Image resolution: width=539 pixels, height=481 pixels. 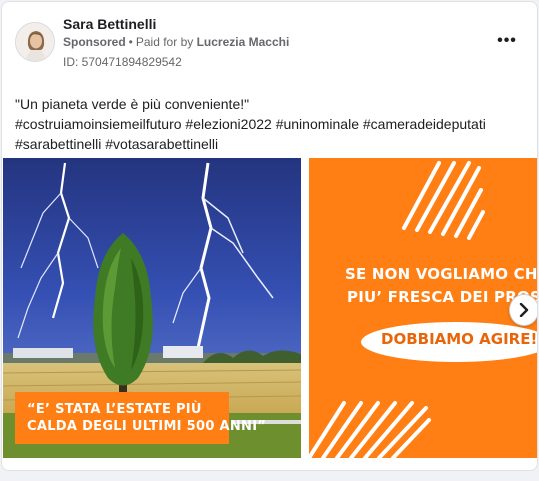 I want to click on sponsored-meta: Sponsored • Paid for by Lucrezia Macchi, so click(x=176, y=42).